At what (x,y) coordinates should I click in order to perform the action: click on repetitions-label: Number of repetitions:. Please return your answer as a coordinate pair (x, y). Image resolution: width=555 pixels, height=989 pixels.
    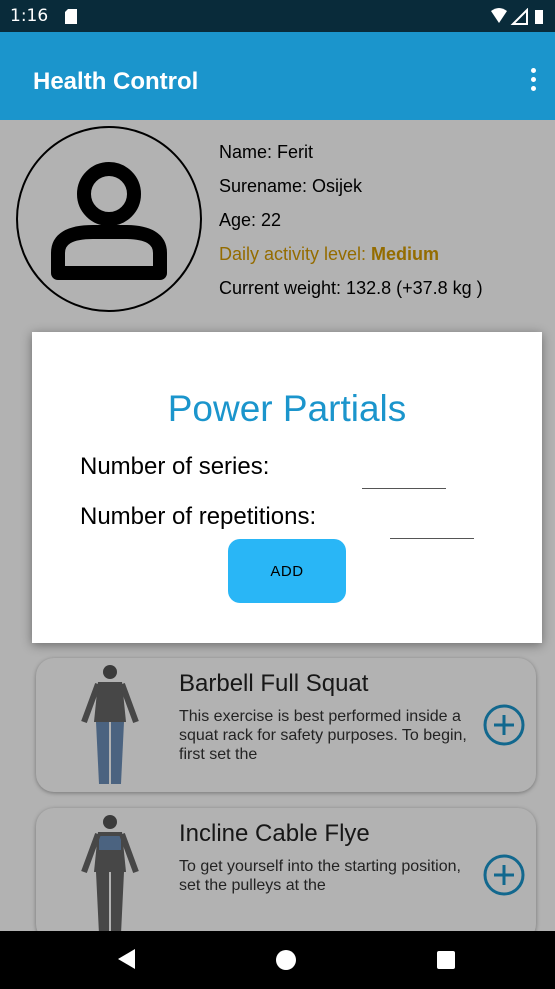
    Looking at the image, I should click on (198, 516).